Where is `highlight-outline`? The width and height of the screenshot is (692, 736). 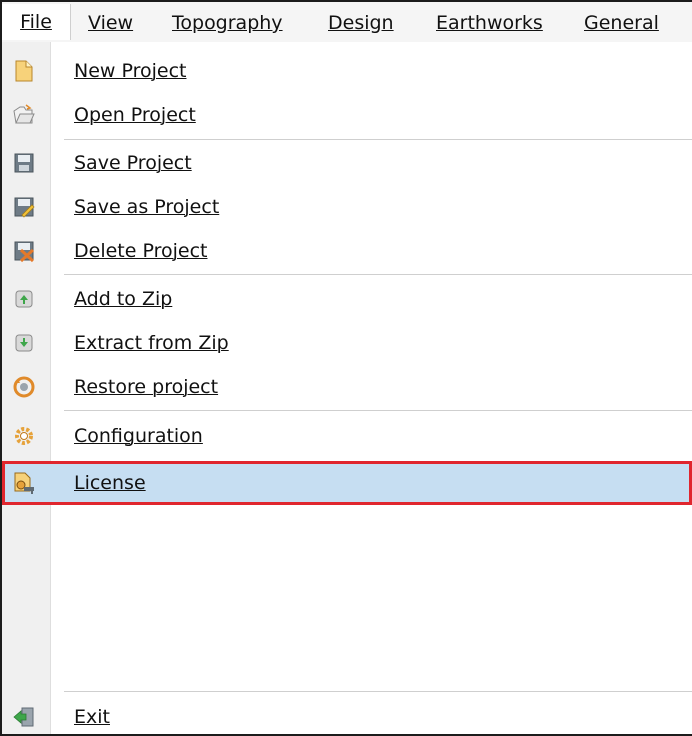
highlight-outline is located at coordinates (347, 483).